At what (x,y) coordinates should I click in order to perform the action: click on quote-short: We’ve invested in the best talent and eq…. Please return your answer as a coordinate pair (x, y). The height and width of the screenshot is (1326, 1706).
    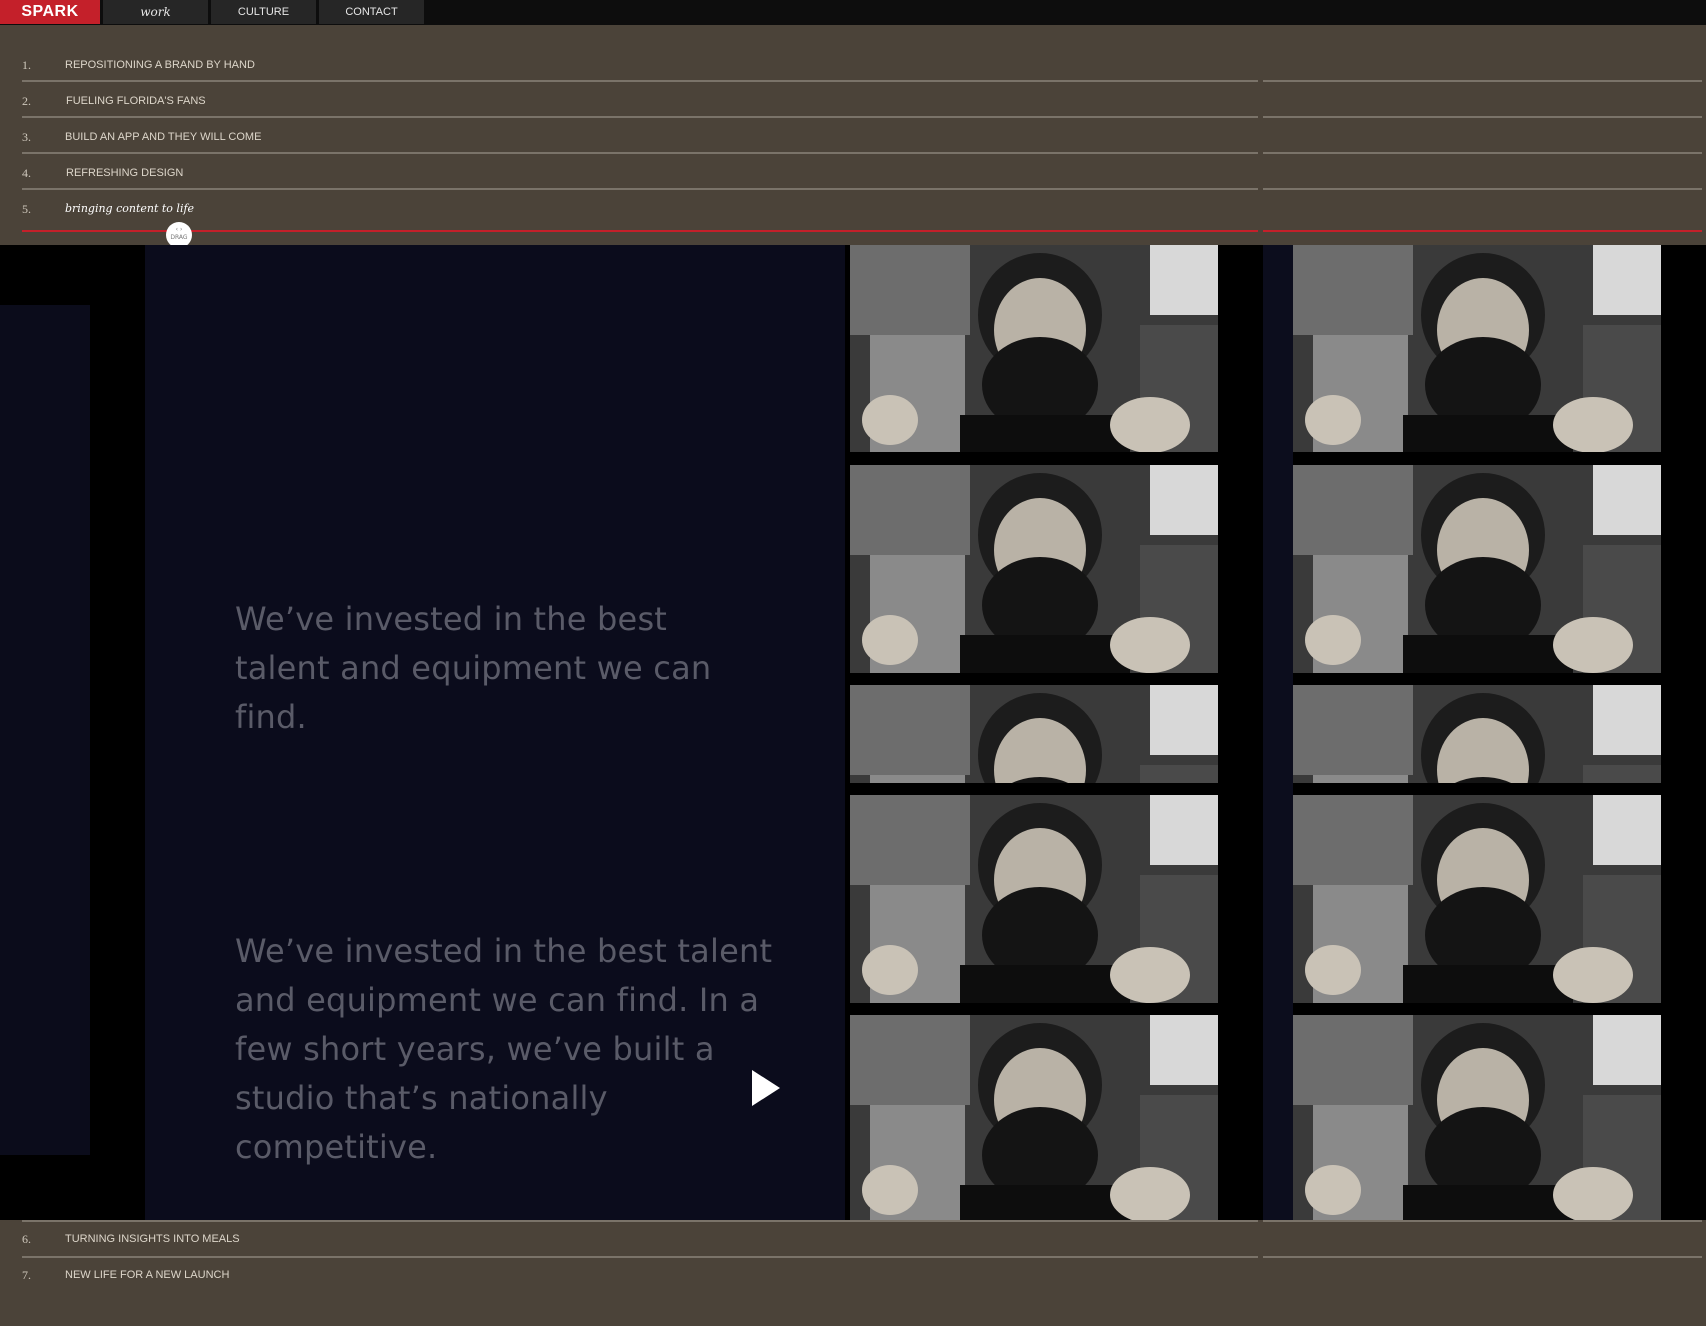
    Looking at the image, I should click on (473, 668).